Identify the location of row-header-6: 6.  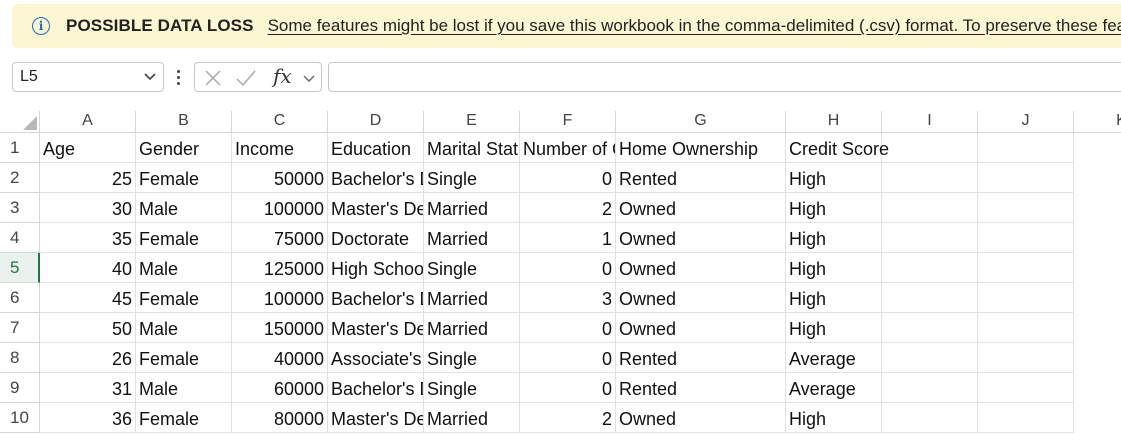
(20, 298).